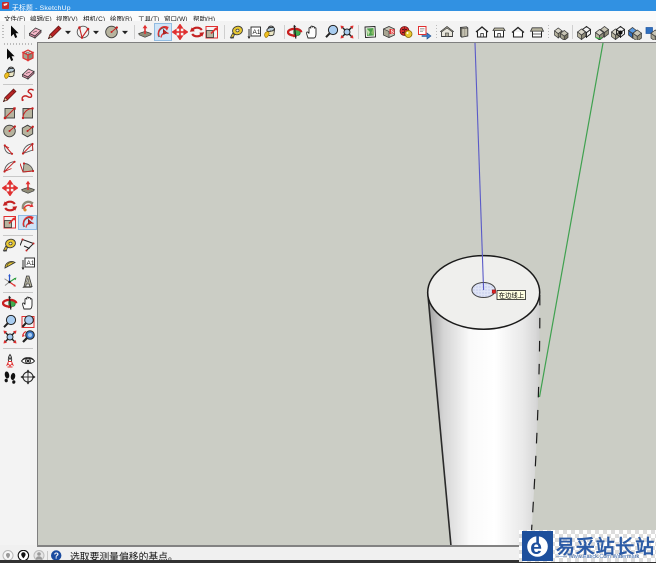  Describe the element at coordinates (511, 294) in the screenshot. I see `svg-text: 在边线上` at that location.